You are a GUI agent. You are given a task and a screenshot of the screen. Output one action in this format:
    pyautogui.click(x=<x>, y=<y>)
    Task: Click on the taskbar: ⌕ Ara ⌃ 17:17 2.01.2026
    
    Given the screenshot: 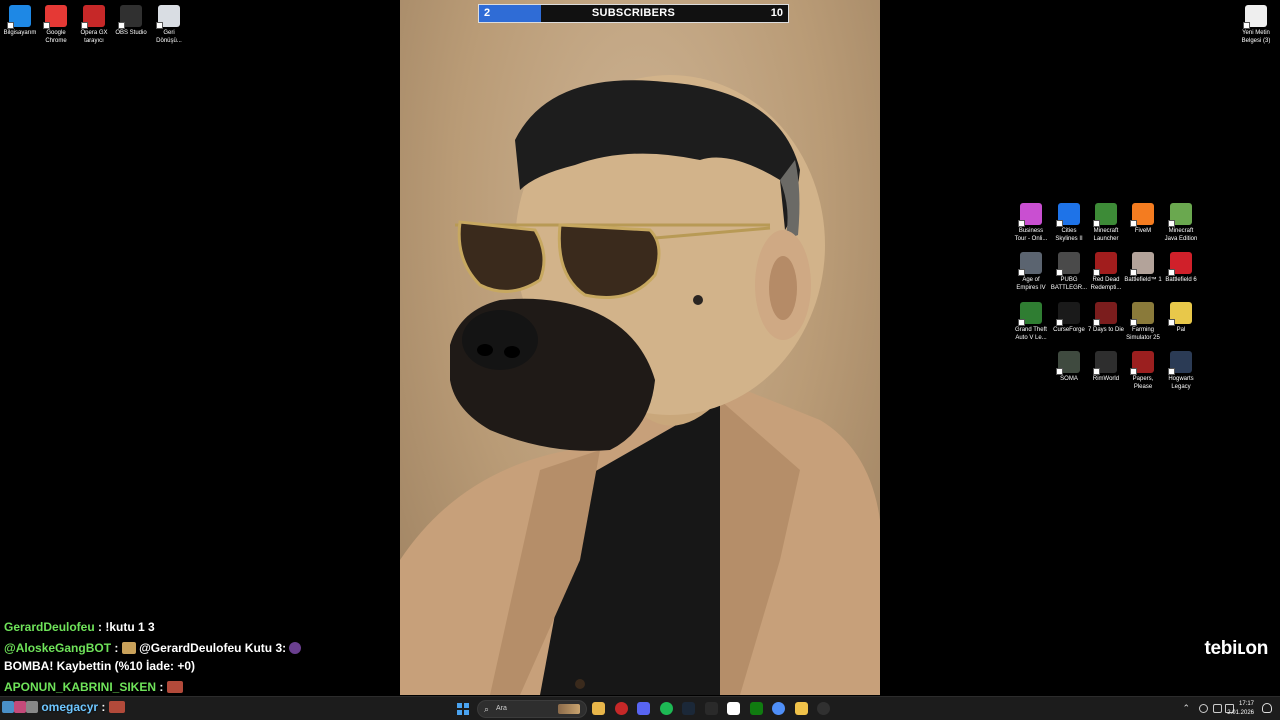 What is the action you would take?
    pyautogui.click(x=640, y=708)
    